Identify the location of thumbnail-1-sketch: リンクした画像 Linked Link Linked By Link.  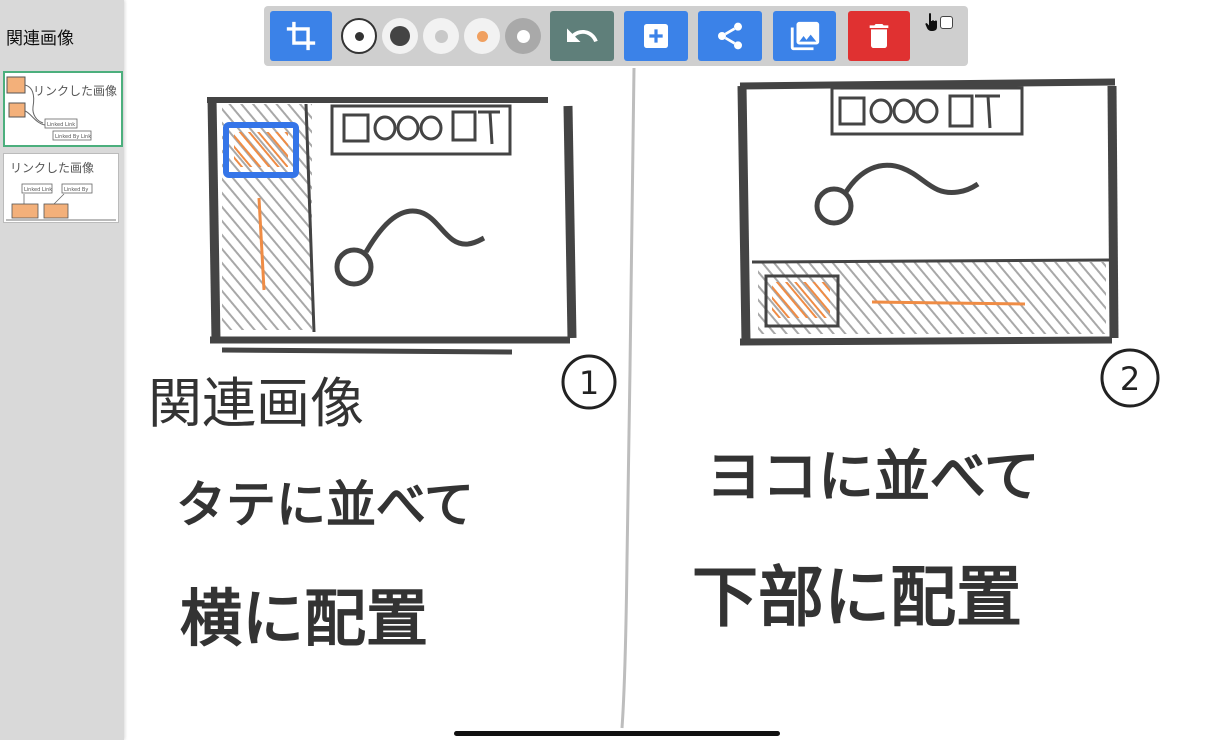
(61, 108).